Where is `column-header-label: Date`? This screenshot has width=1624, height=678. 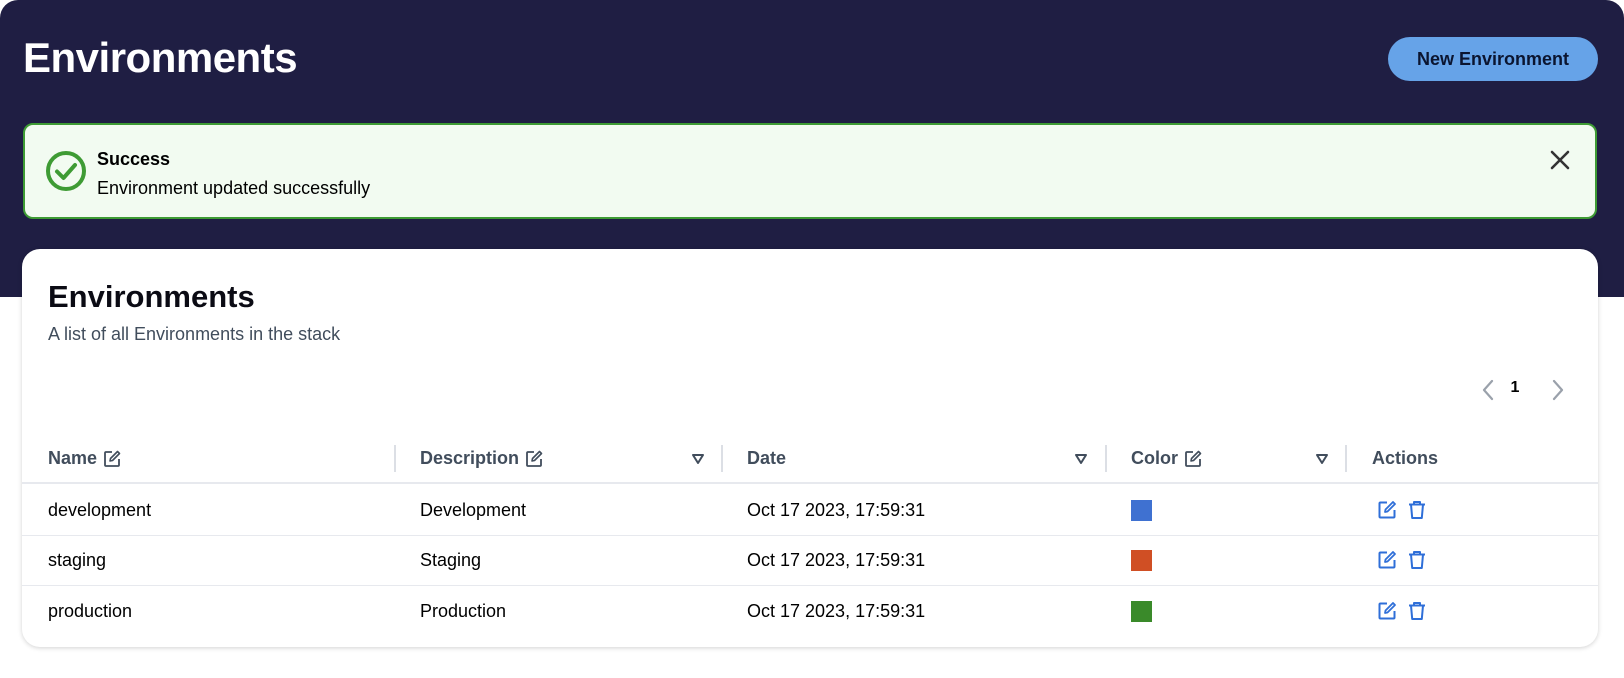 column-header-label: Date is located at coordinates (767, 458).